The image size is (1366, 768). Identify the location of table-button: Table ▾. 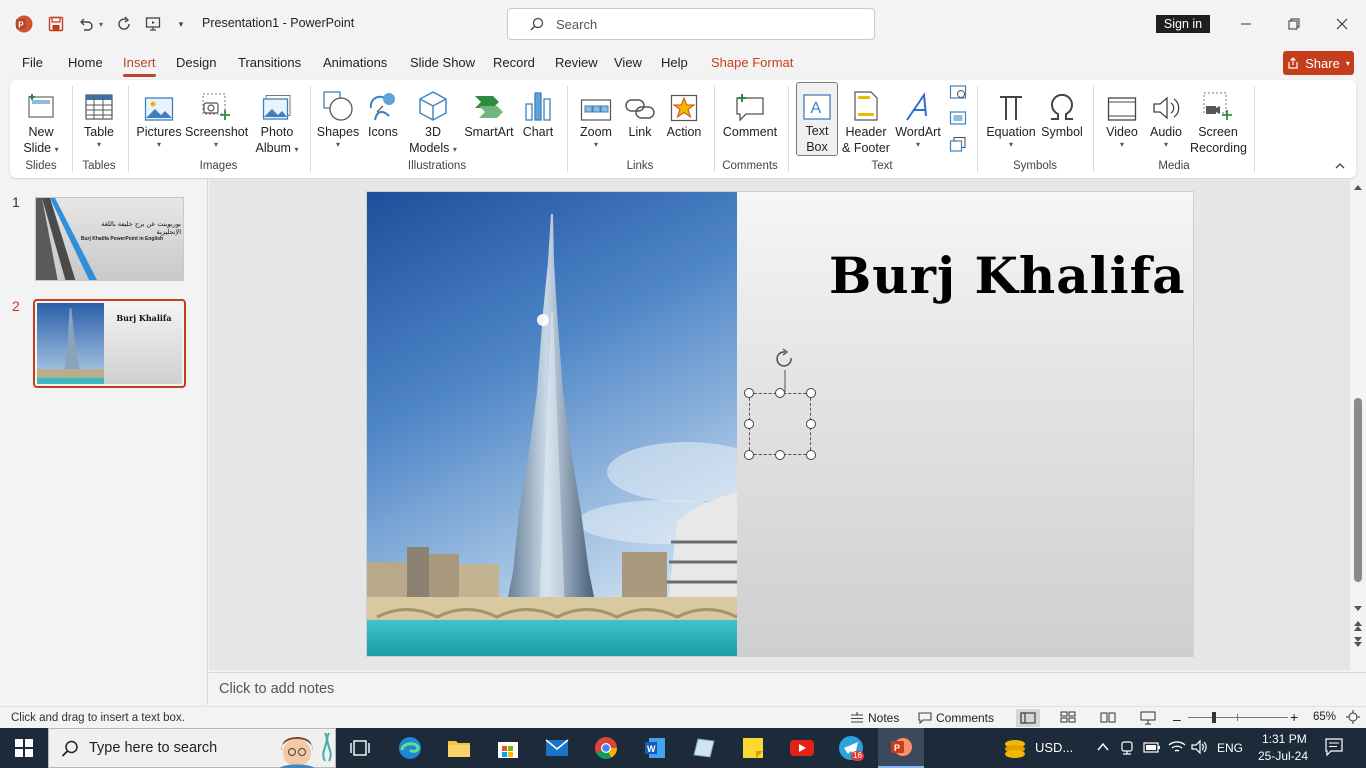
(99, 117).